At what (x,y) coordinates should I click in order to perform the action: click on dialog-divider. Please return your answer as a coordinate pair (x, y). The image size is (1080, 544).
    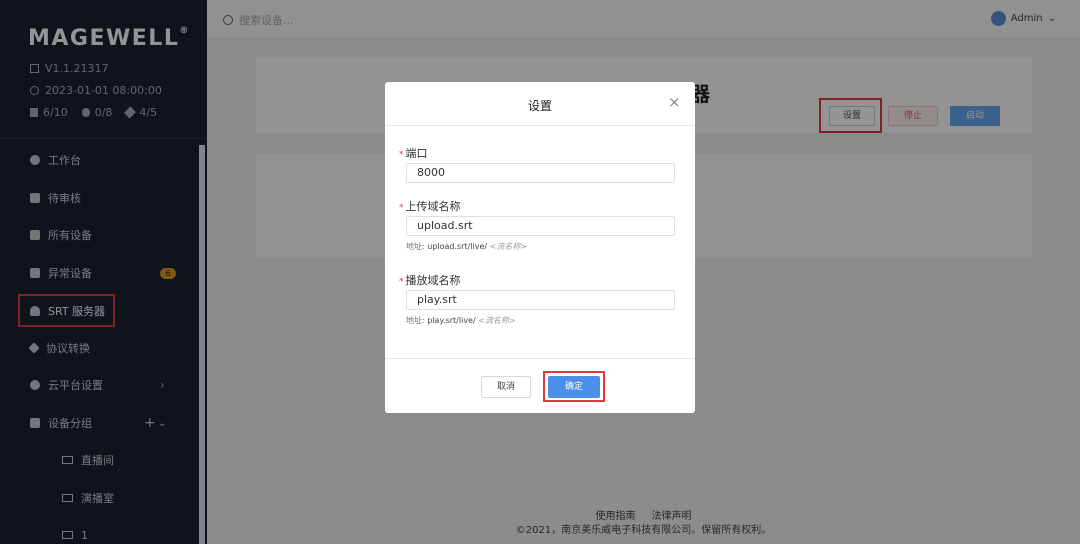
    Looking at the image, I should click on (540, 125).